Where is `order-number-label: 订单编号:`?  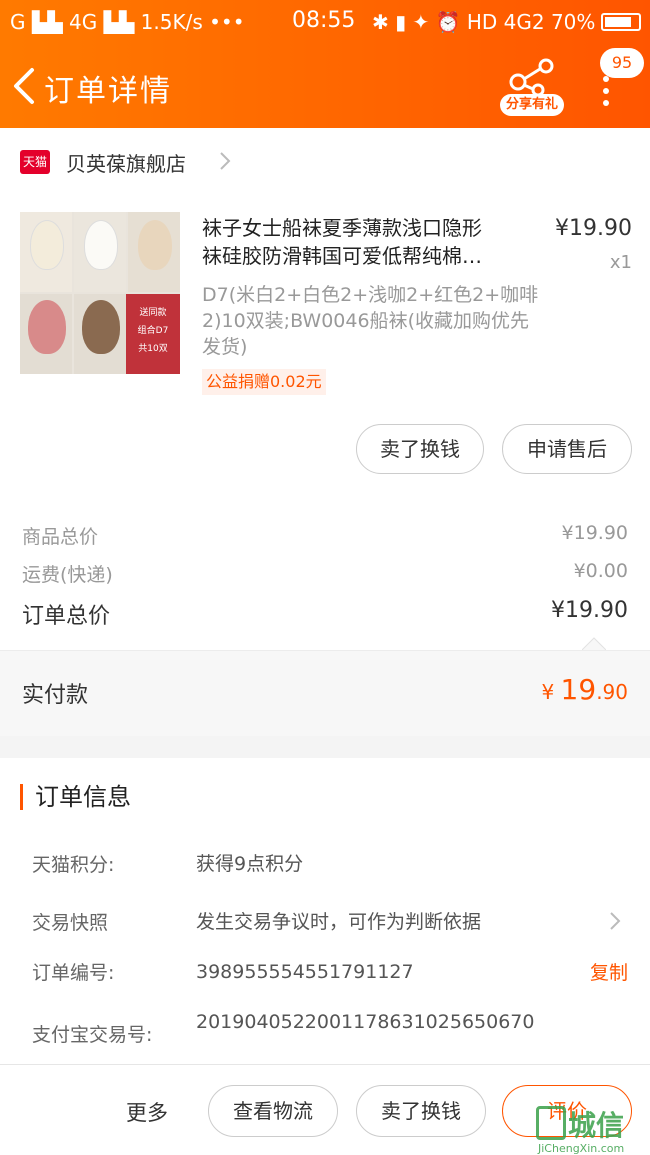 order-number-label: 订单编号: is located at coordinates (73, 973).